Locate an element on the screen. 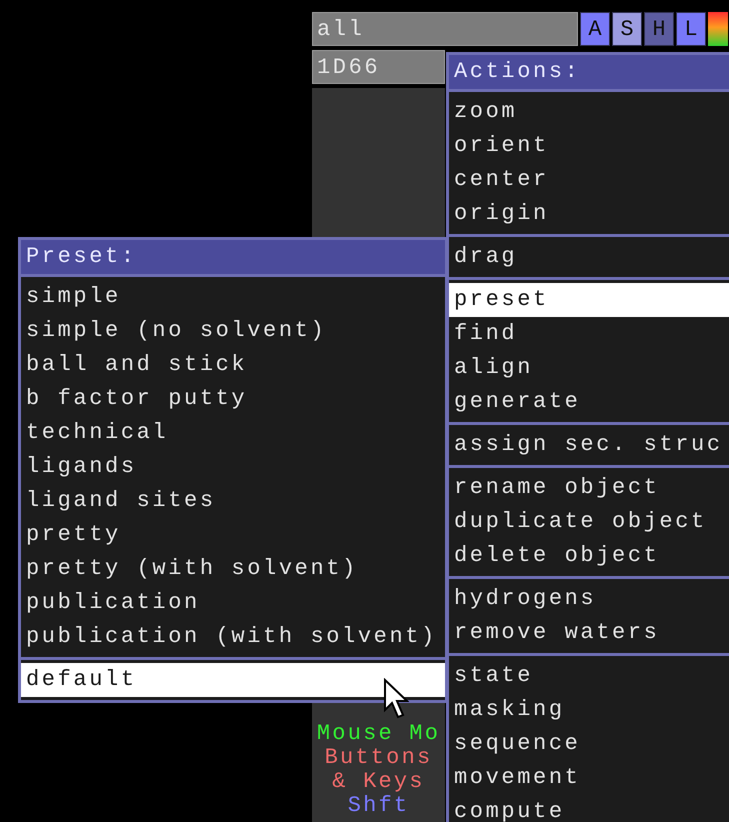 Image resolution: width=729 pixels, height=822 pixels. object-button: L is located at coordinates (691, 29).